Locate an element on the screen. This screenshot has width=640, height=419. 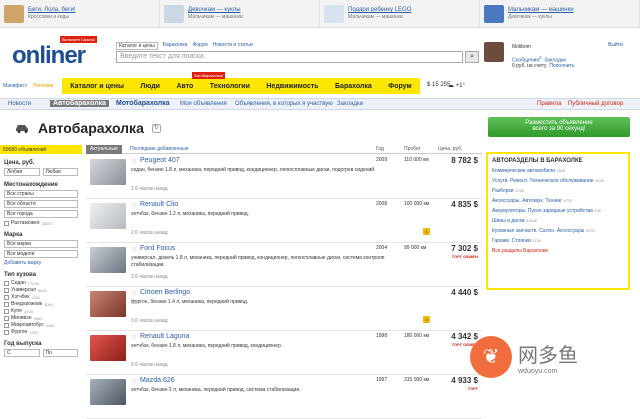
search-button: ⌕ is located at coordinates (472, 57).